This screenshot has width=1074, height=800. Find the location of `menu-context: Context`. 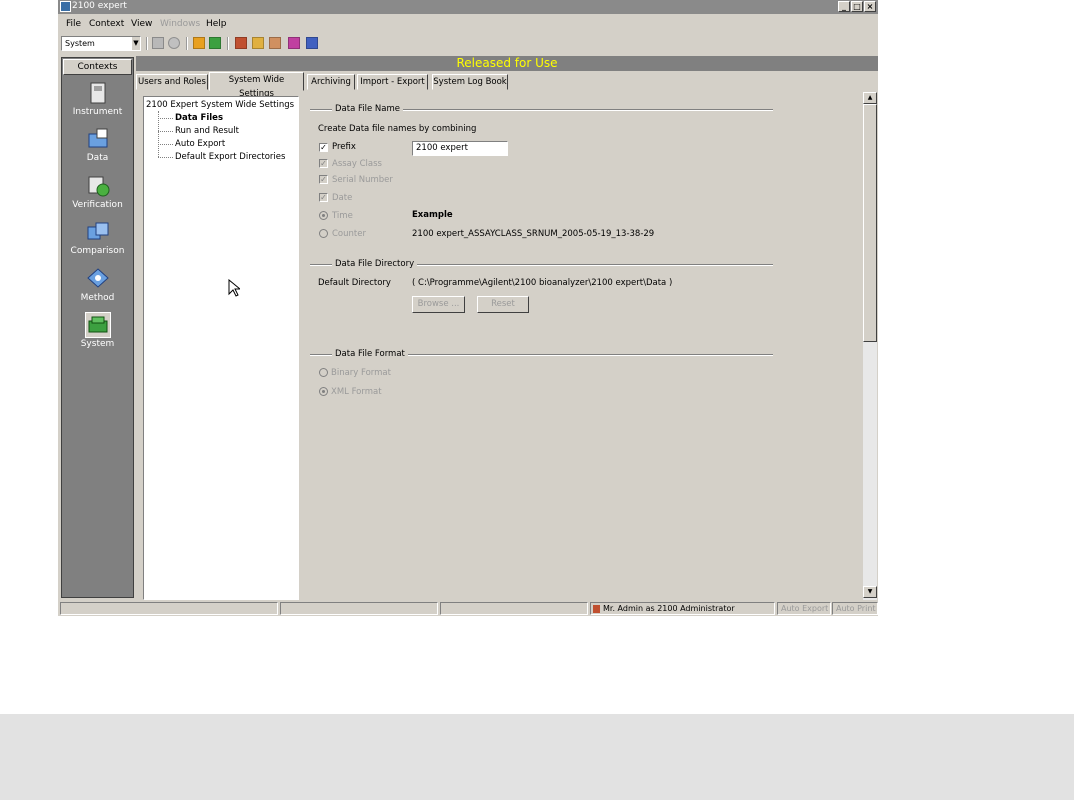

menu-context: Context is located at coordinates (106, 24).